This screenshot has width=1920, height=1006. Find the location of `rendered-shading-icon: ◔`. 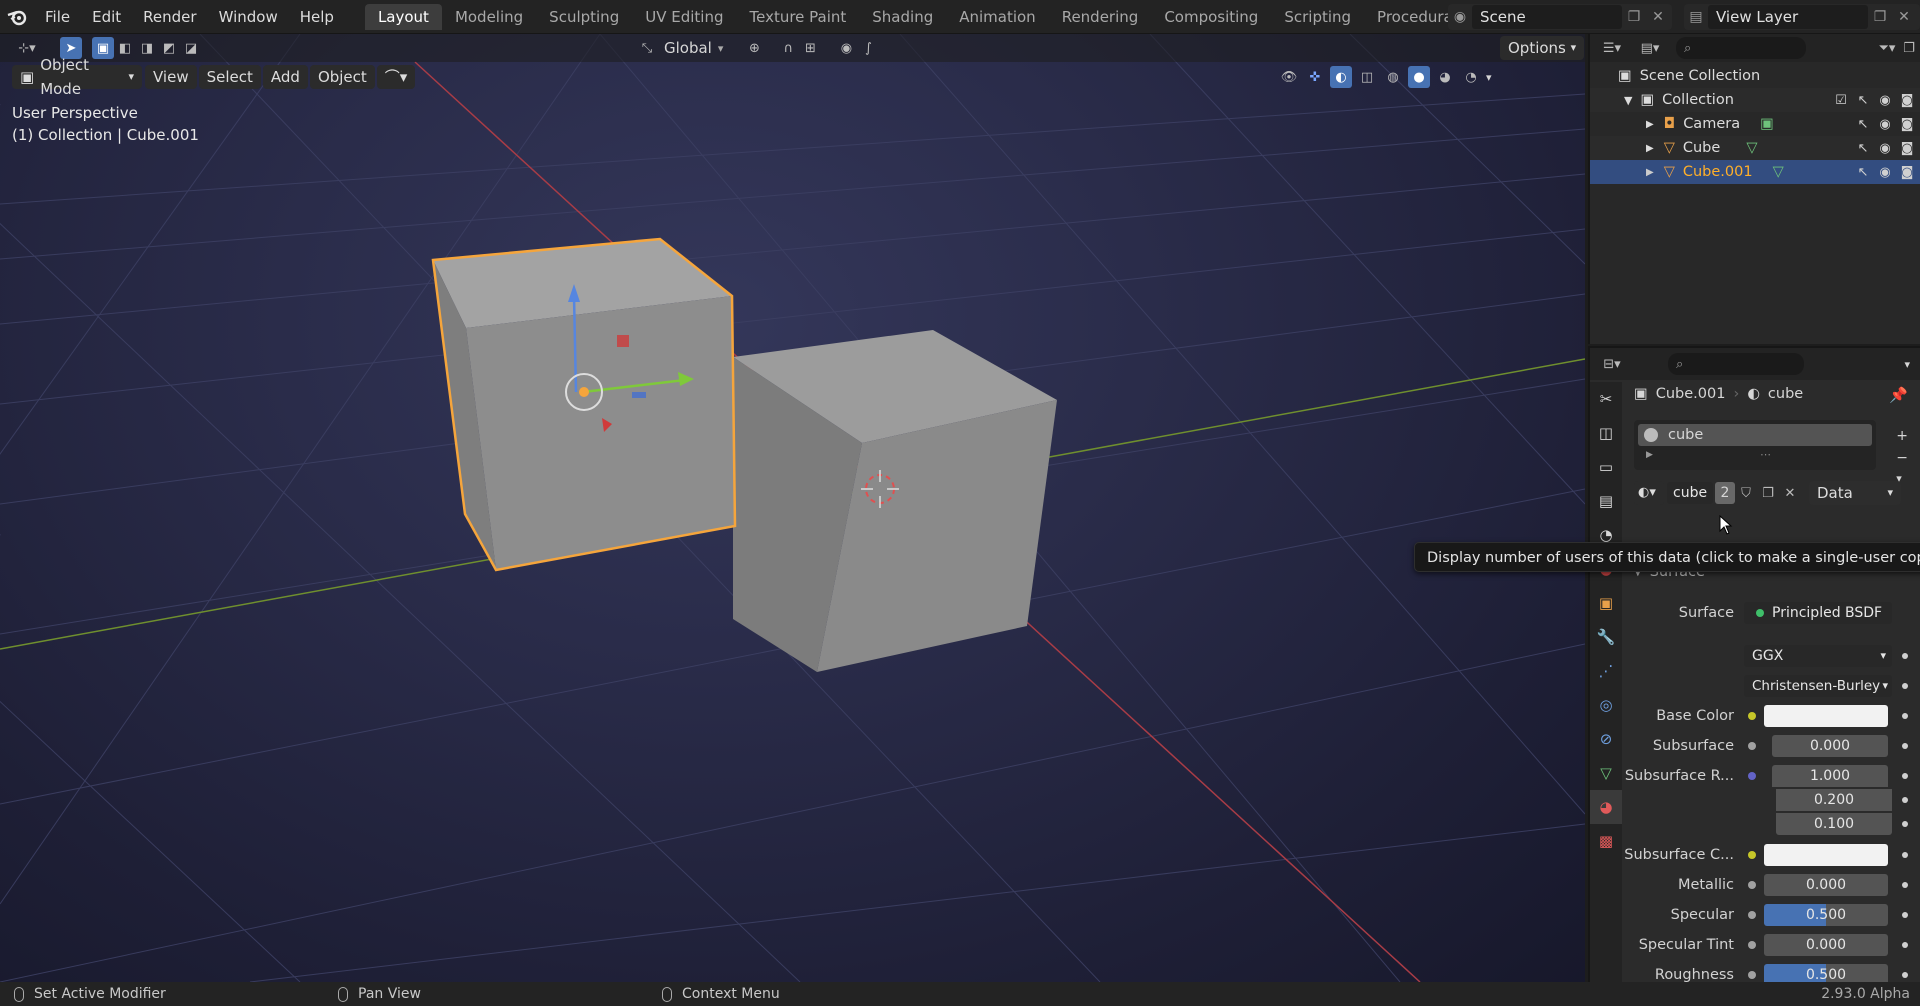

rendered-shading-icon: ◔ is located at coordinates (1471, 77).